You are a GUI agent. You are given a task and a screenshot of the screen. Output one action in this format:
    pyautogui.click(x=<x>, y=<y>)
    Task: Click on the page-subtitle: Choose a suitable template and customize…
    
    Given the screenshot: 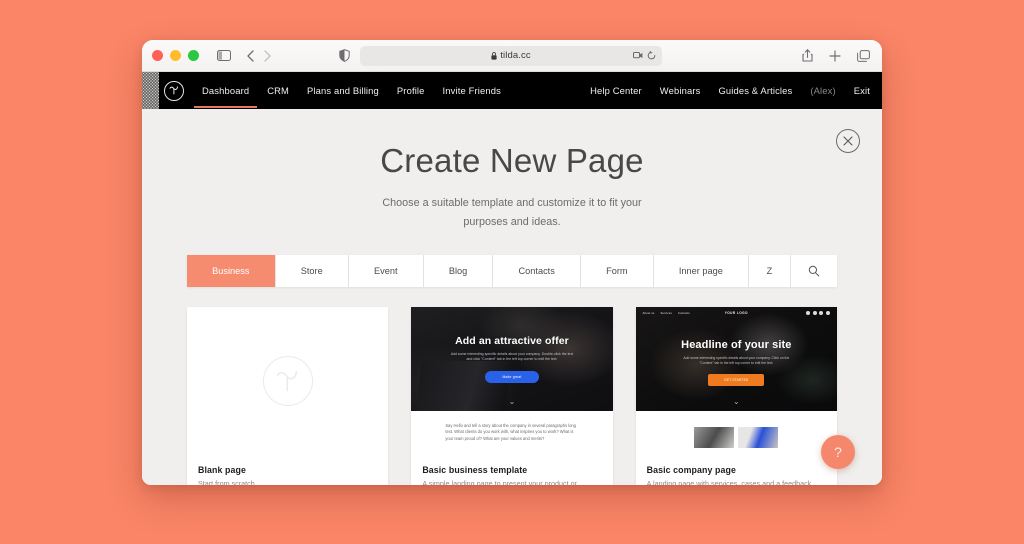 What is the action you would take?
    pyautogui.click(x=512, y=212)
    